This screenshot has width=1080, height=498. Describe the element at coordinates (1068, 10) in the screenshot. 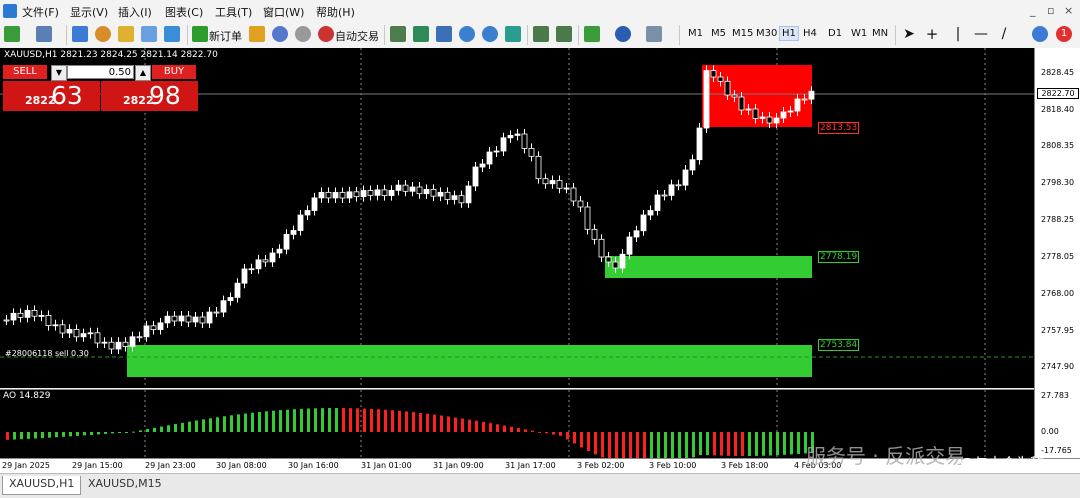

I see `close-button: ×` at that location.